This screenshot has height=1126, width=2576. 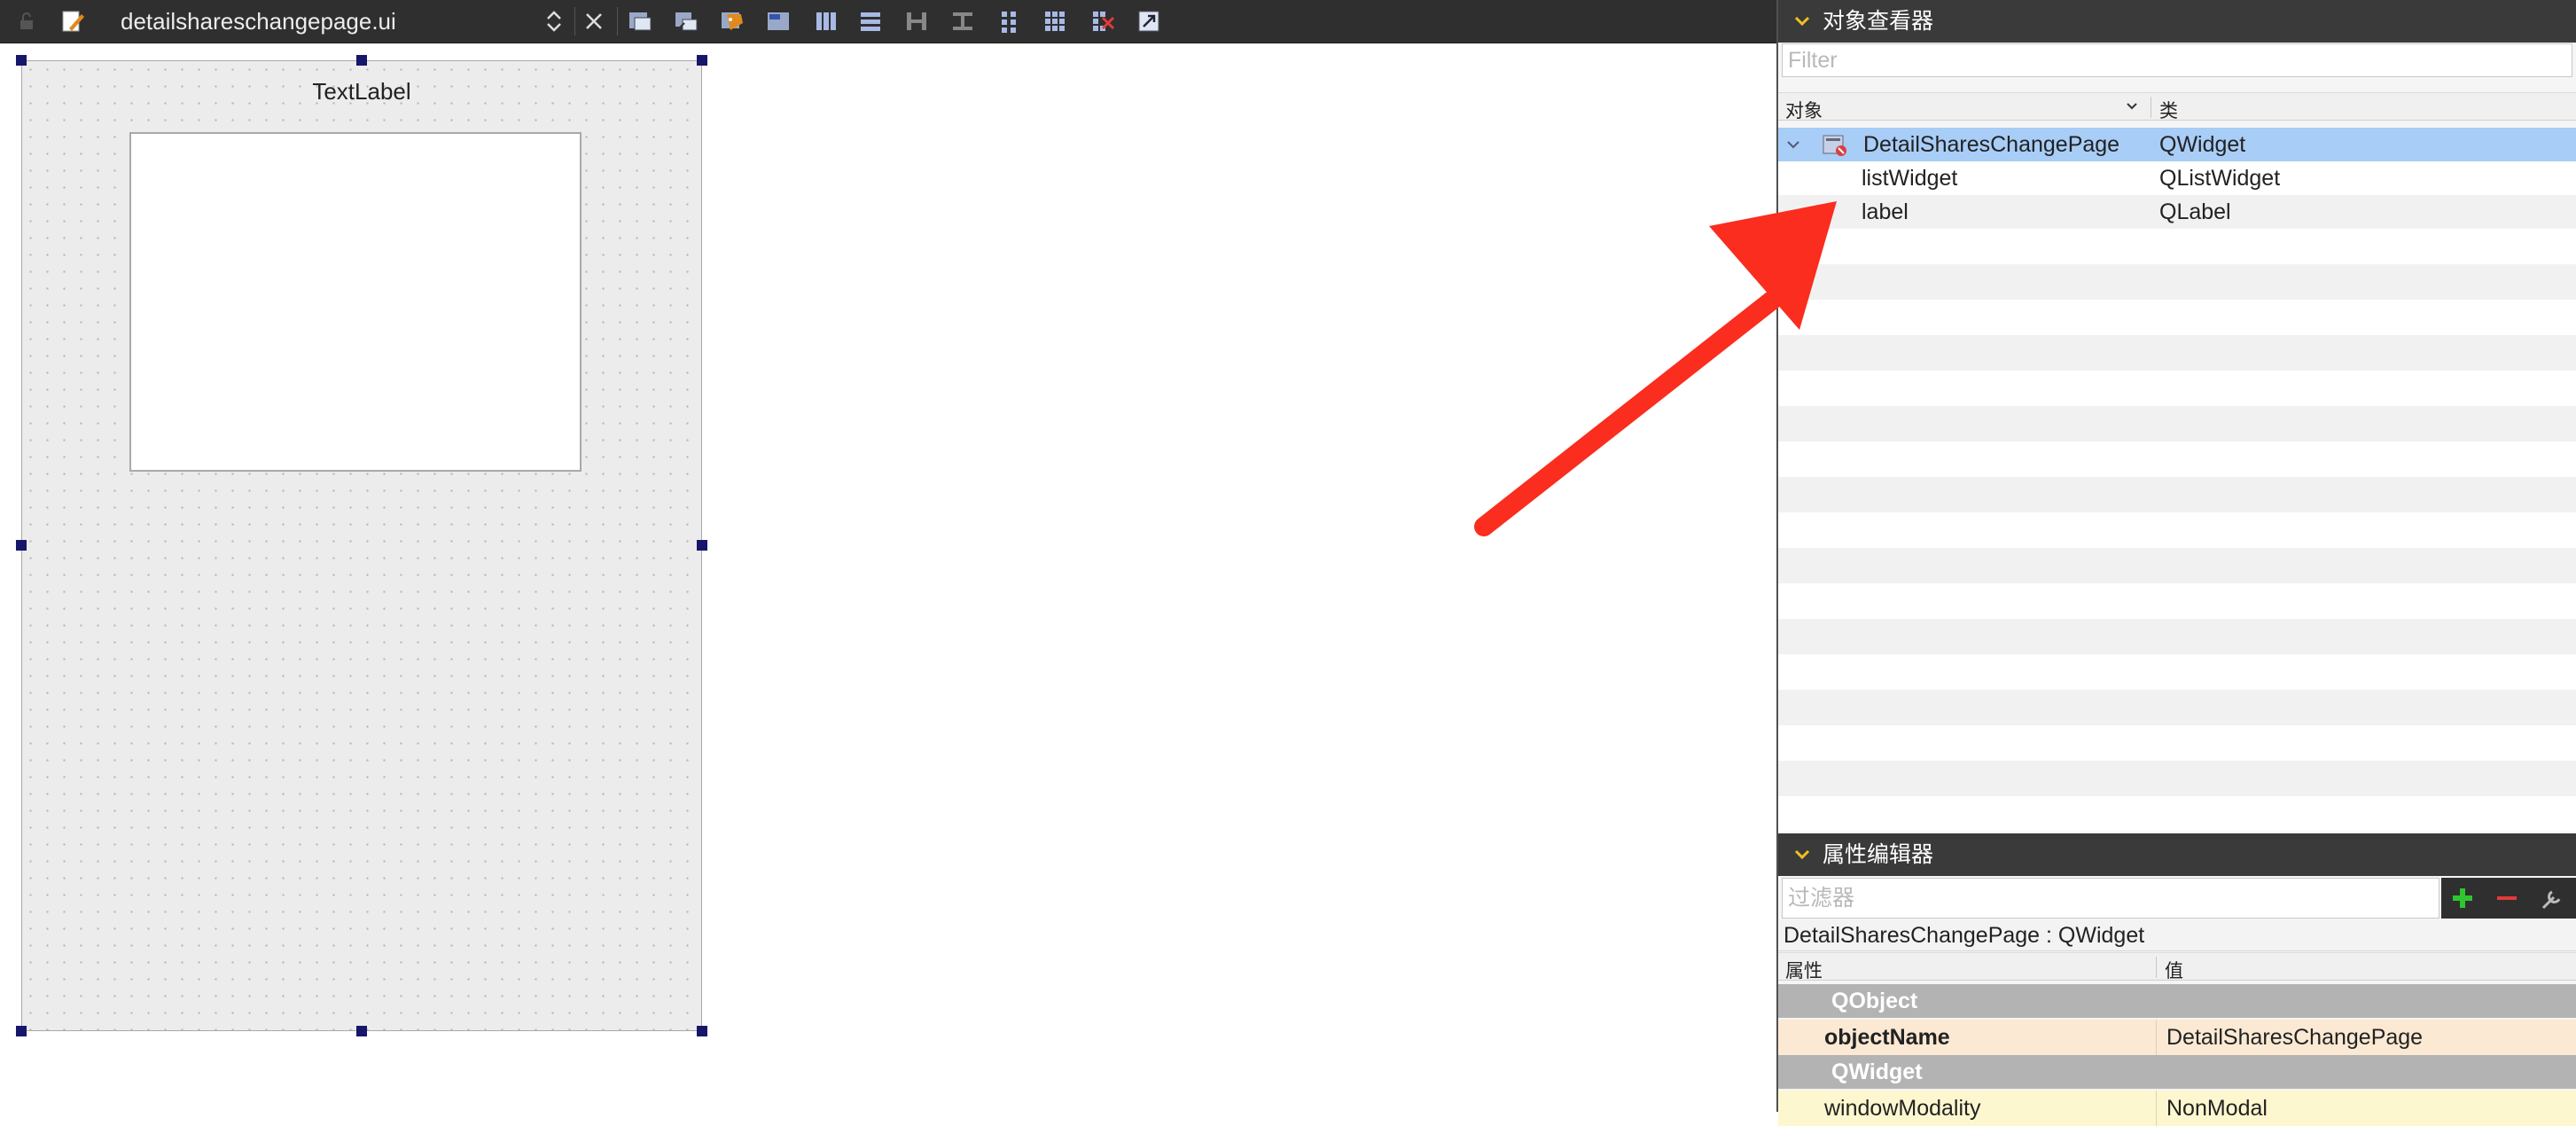 I want to click on property-group-qwidget: QWidget, so click(x=2177, y=1072).